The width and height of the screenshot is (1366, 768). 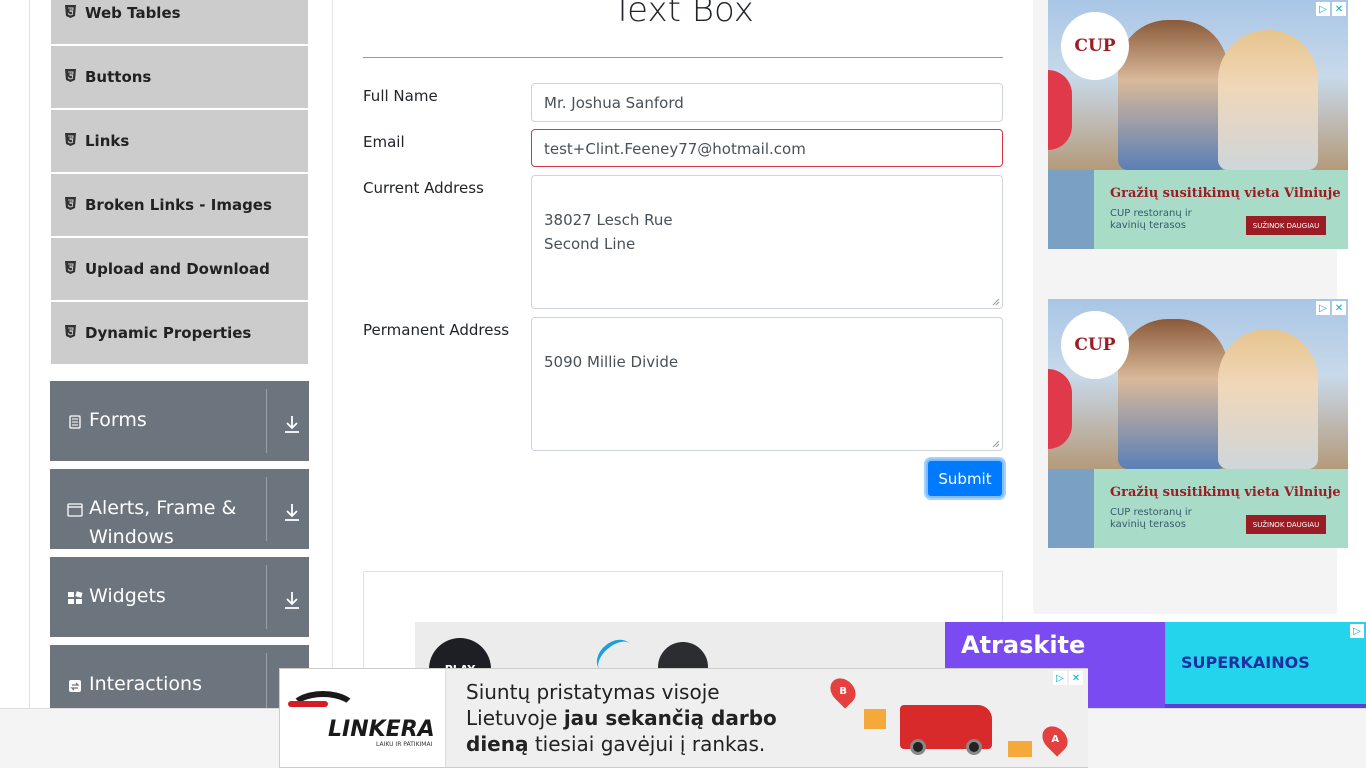 I want to click on ad-banner-superkainos: SUPERKAINOS ▷, so click(x=1265, y=665).